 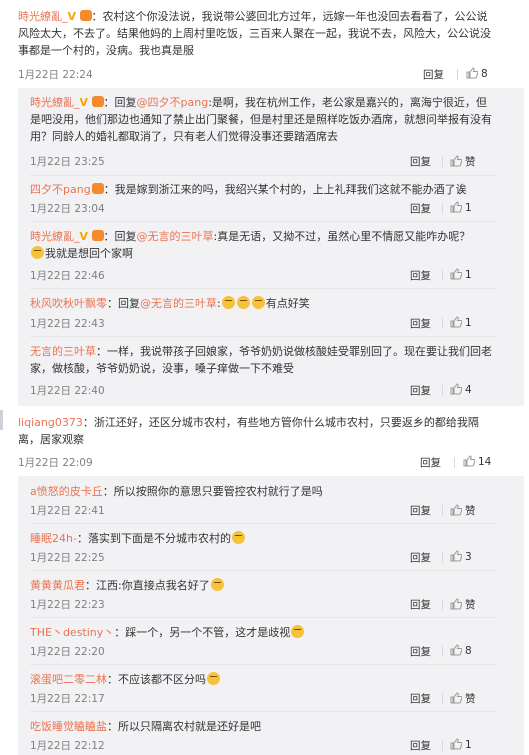 I want to click on like-button: 14, so click(x=477, y=461).